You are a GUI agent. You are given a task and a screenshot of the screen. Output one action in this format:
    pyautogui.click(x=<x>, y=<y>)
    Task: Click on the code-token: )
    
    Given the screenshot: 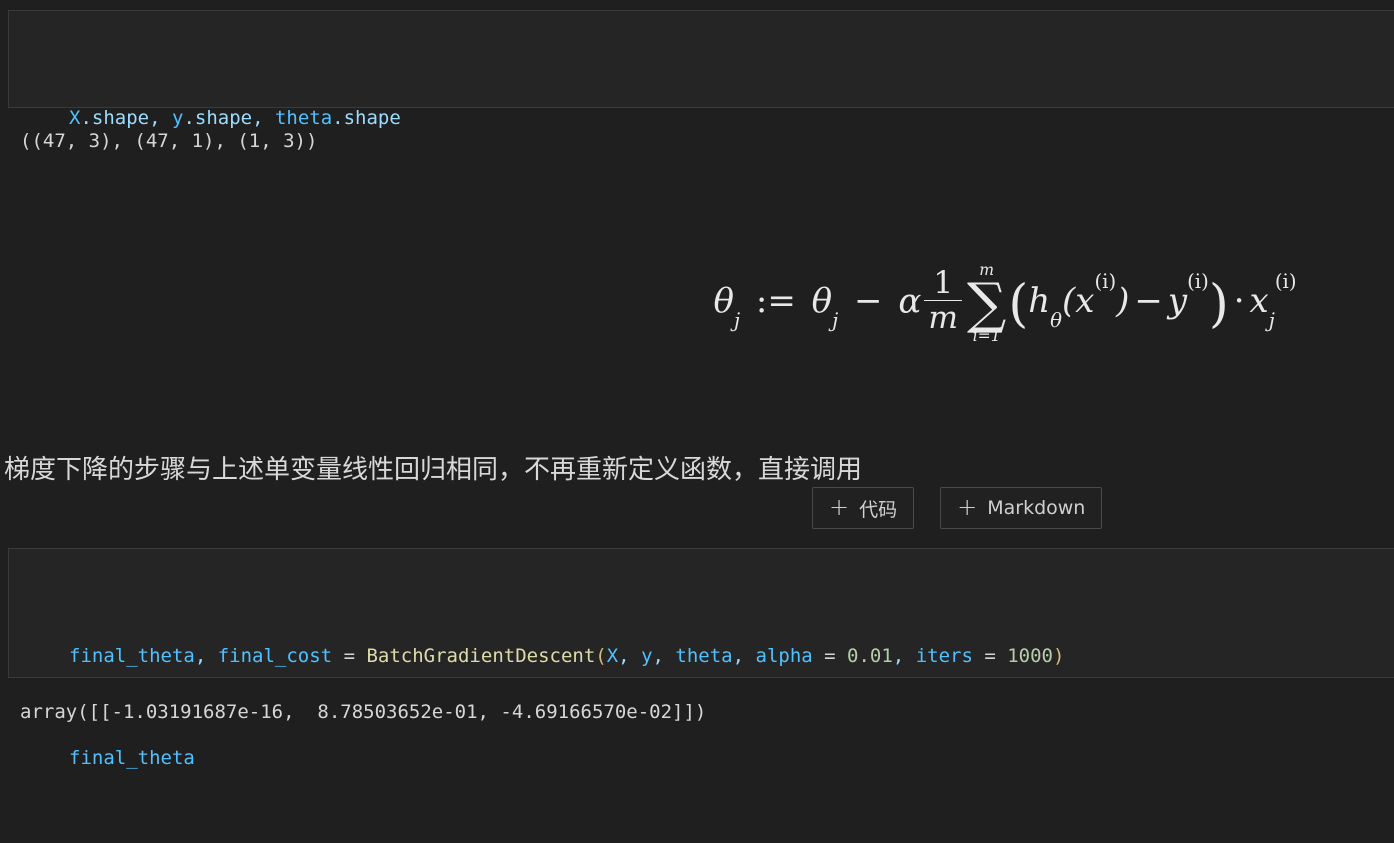 What is the action you would take?
    pyautogui.click(x=1058, y=656)
    